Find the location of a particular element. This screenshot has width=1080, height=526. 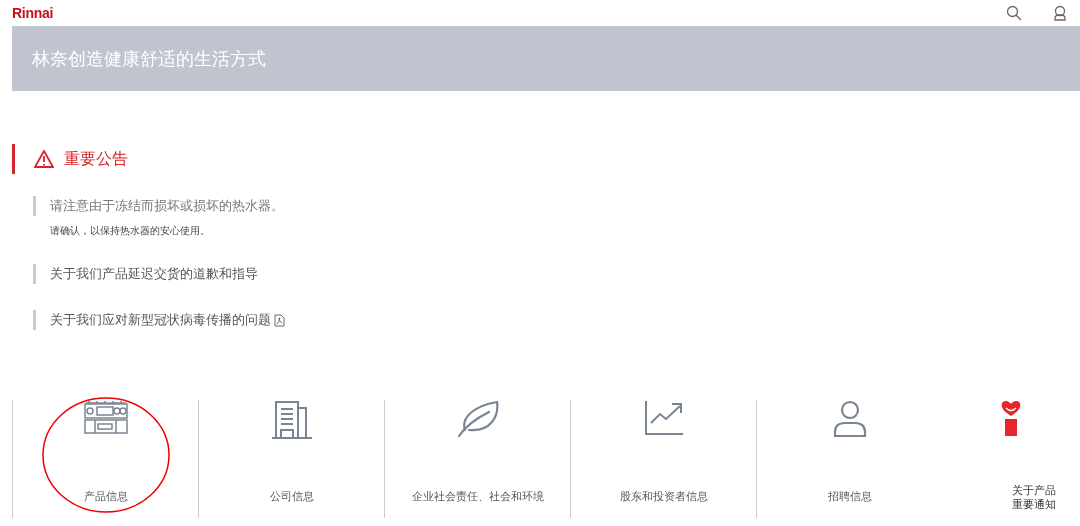

chart-icon is located at coordinates (663, 418).